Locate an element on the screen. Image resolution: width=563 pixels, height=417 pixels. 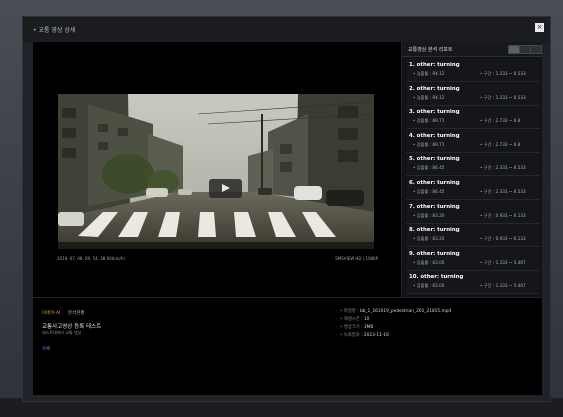
result-label: 8. other: turning is located at coordinates (434, 230).